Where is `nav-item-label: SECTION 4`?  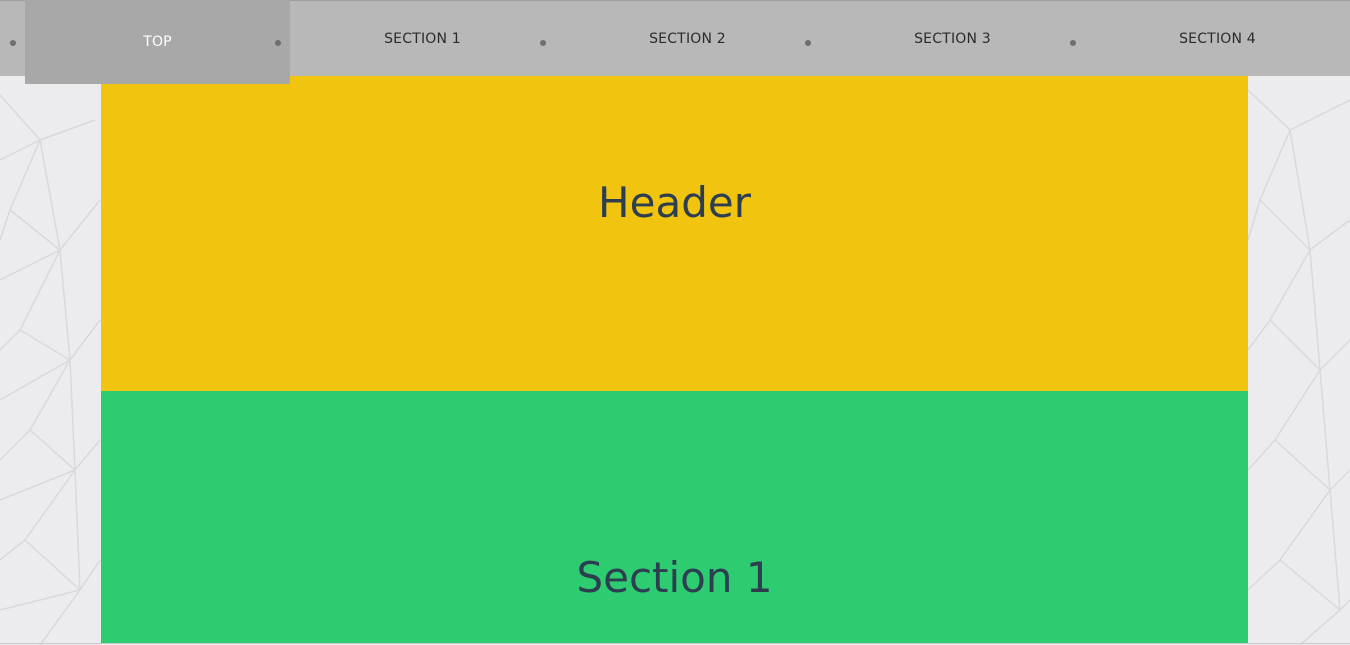 nav-item-label: SECTION 4 is located at coordinates (1217, 39).